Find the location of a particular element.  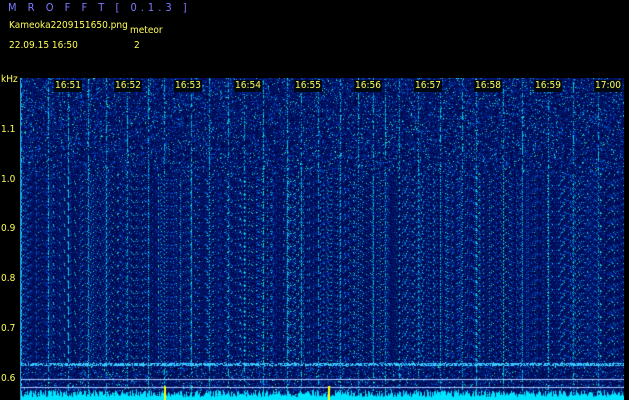

freq-tick-label: 0.6 is located at coordinates (8, 378).